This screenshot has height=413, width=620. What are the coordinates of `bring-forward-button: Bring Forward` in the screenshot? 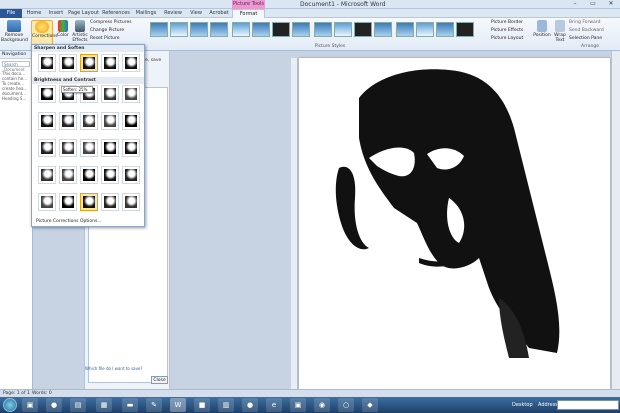 It's located at (586, 23).